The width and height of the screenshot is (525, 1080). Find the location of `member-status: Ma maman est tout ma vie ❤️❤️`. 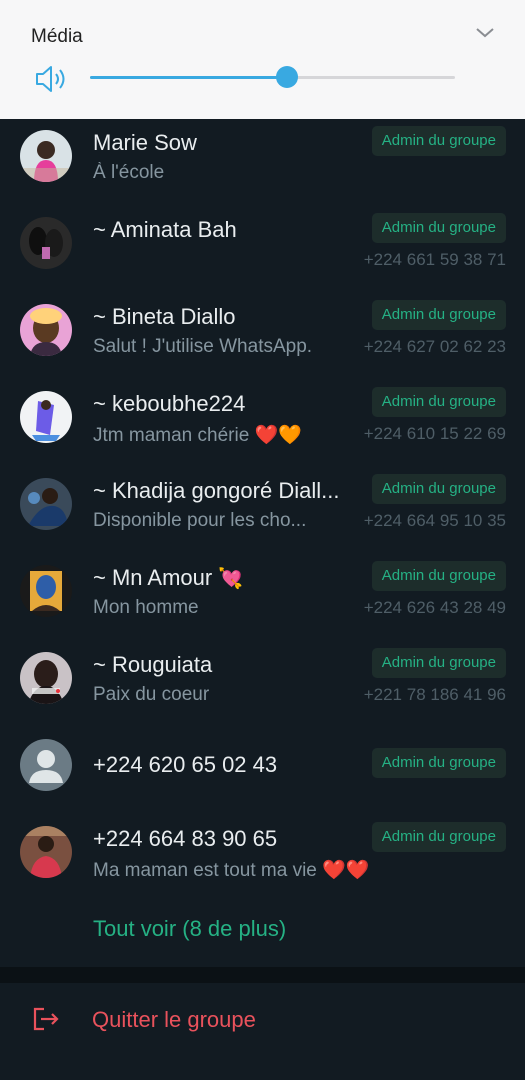

member-status: Ma maman est tout ma vie ❤️❤️ is located at coordinates (253, 870).